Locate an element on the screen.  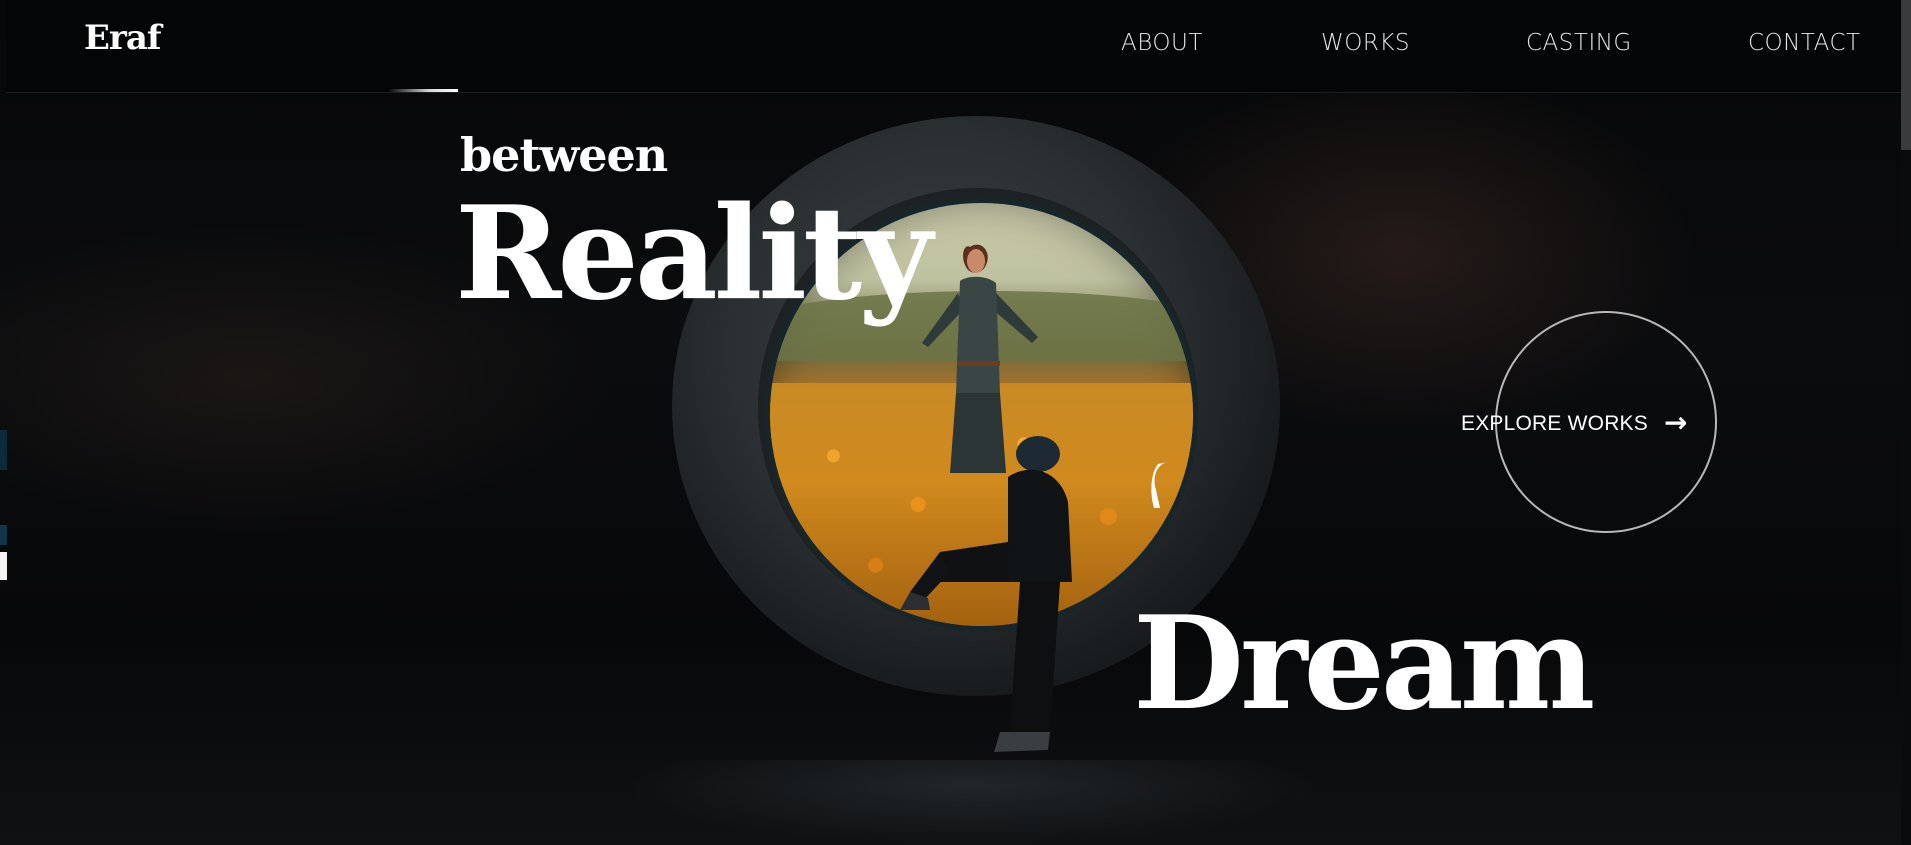
scrollbar-thumb is located at coordinates (1906, 75).